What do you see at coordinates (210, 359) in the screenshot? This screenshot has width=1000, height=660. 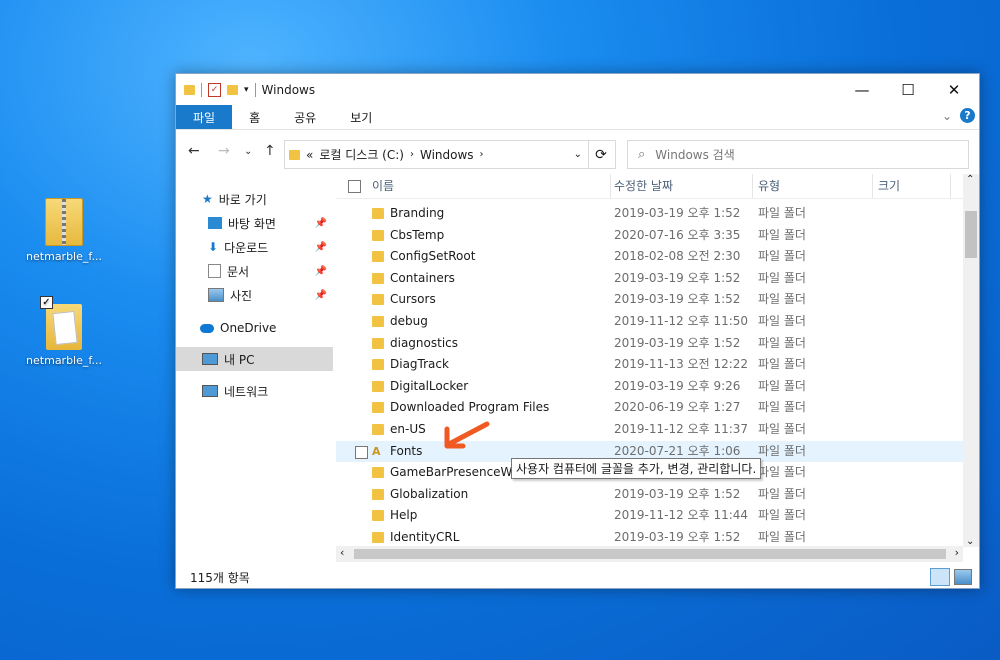 I see `computer-icon` at bounding box center [210, 359].